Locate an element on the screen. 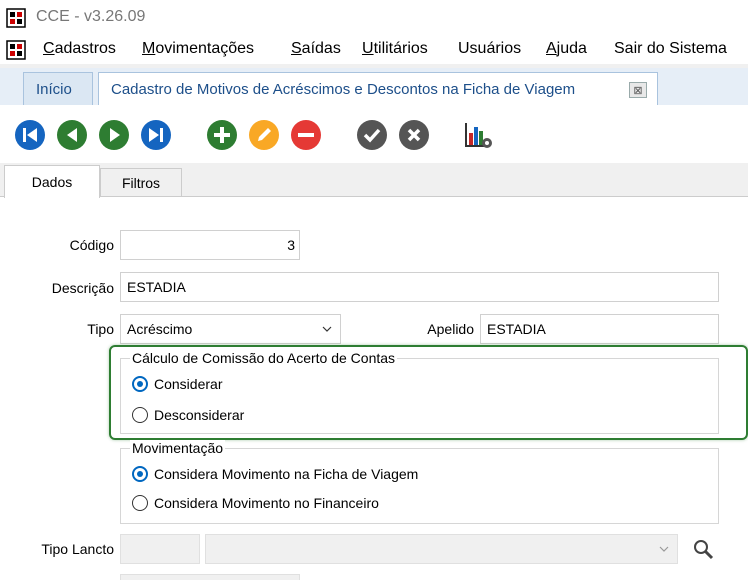 Image resolution: width=748 pixels, height=580 pixels. menu-sair-do-sistema: Sair do Sistema is located at coordinates (670, 49).